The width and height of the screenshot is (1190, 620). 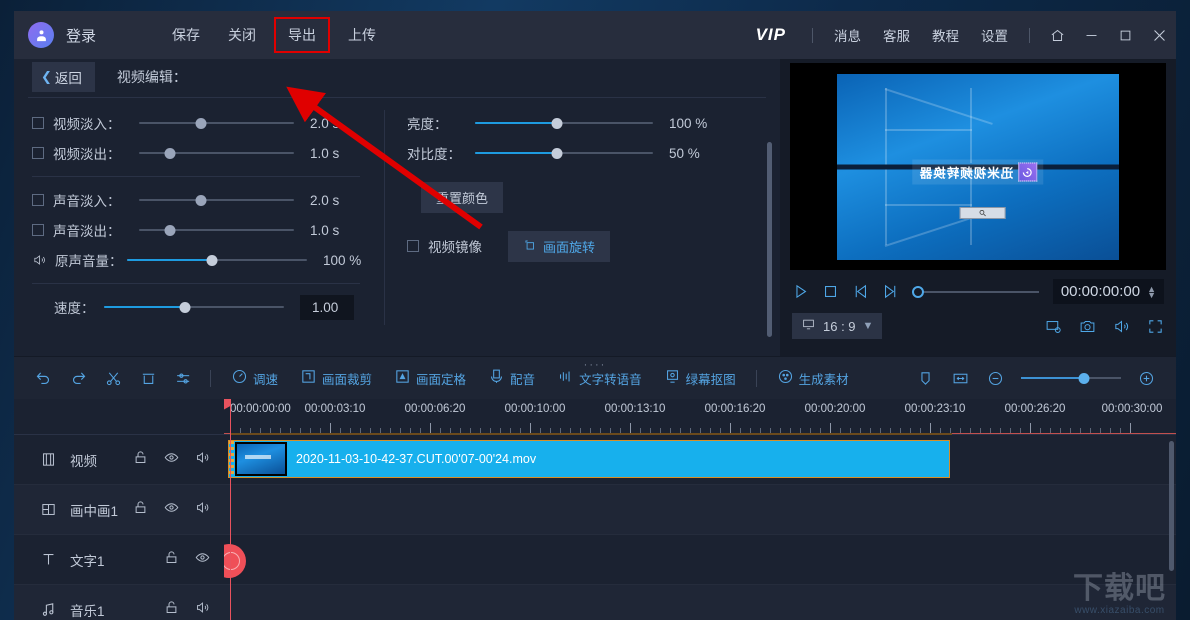 I want to click on tool-green-screen: 绿幕抠图, so click(x=700, y=378).